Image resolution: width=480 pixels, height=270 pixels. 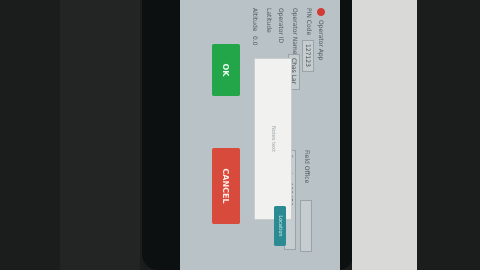 What do you see at coordinates (308, 56) in the screenshot?
I see `pin-field: 127123` at bounding box center [308, 56].